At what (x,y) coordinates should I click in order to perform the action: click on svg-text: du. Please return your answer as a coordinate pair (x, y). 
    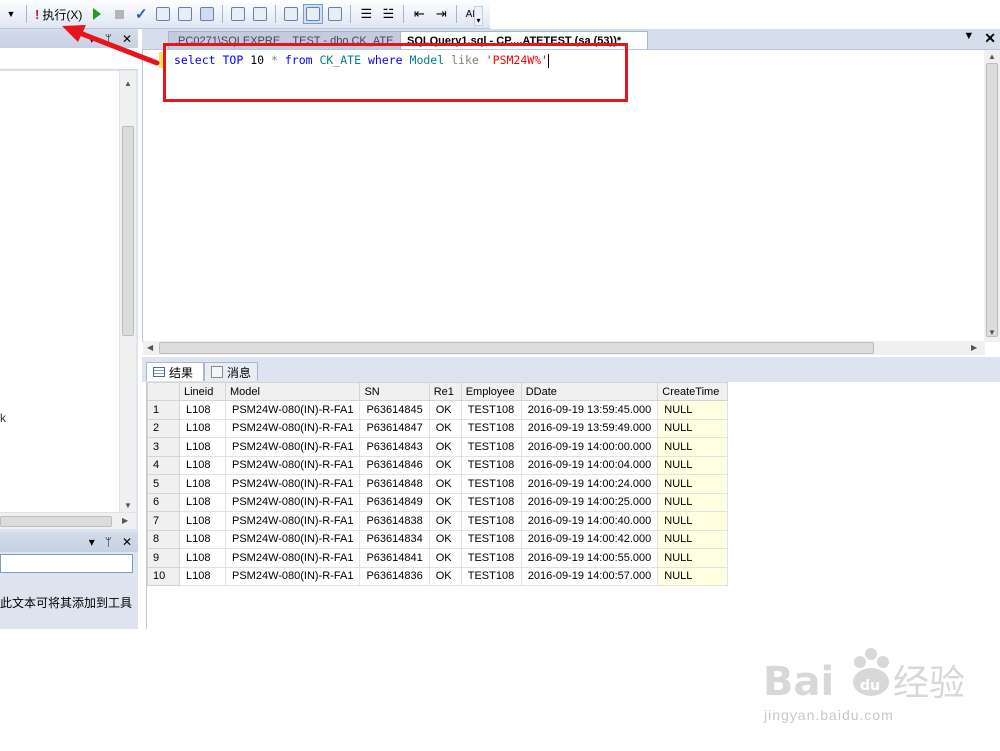
    Looking at the image, I should click on (870, 686).